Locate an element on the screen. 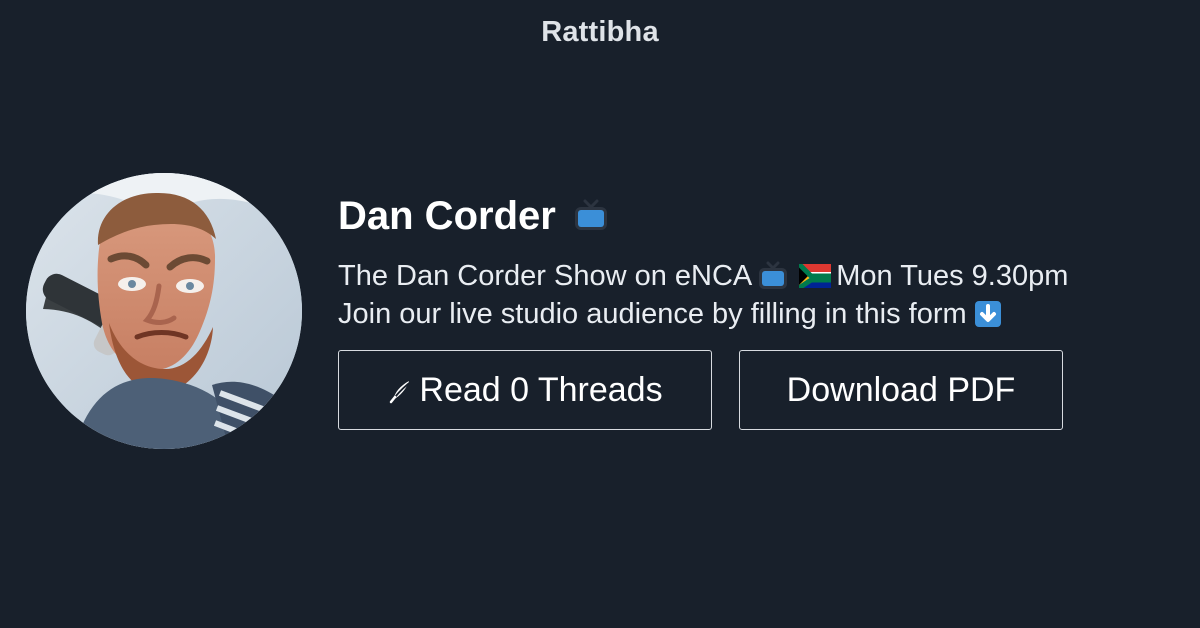  read-threads-button: Read 0 Threads is located at coordinates (525, 390).